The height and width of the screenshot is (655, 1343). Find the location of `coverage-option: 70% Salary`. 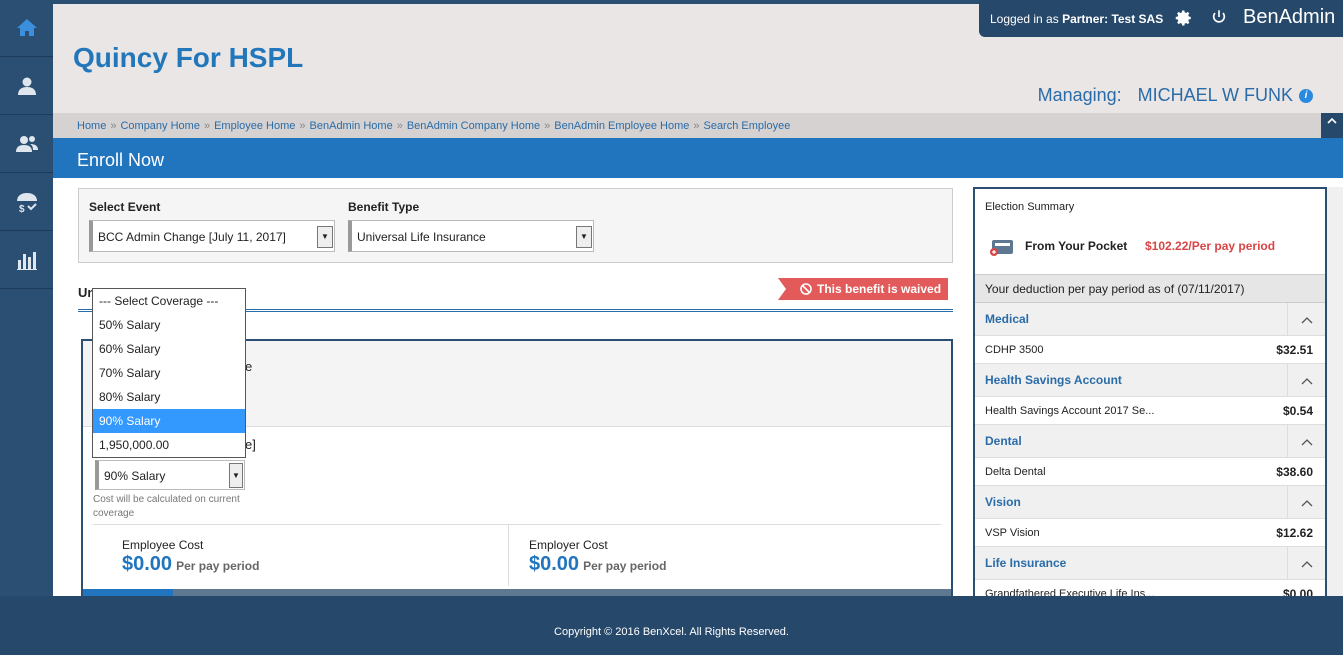

coverage-option: 70% Salary is located at coordinates (169, 373).